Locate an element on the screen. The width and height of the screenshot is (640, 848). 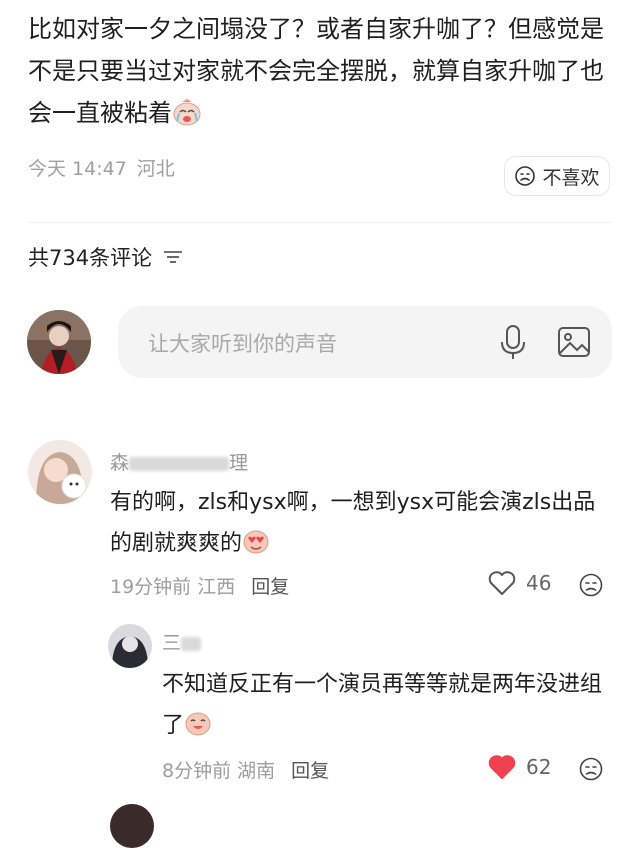
comment-meta: 19分钟前 江西 回复 is located at coordinates (199, 585).